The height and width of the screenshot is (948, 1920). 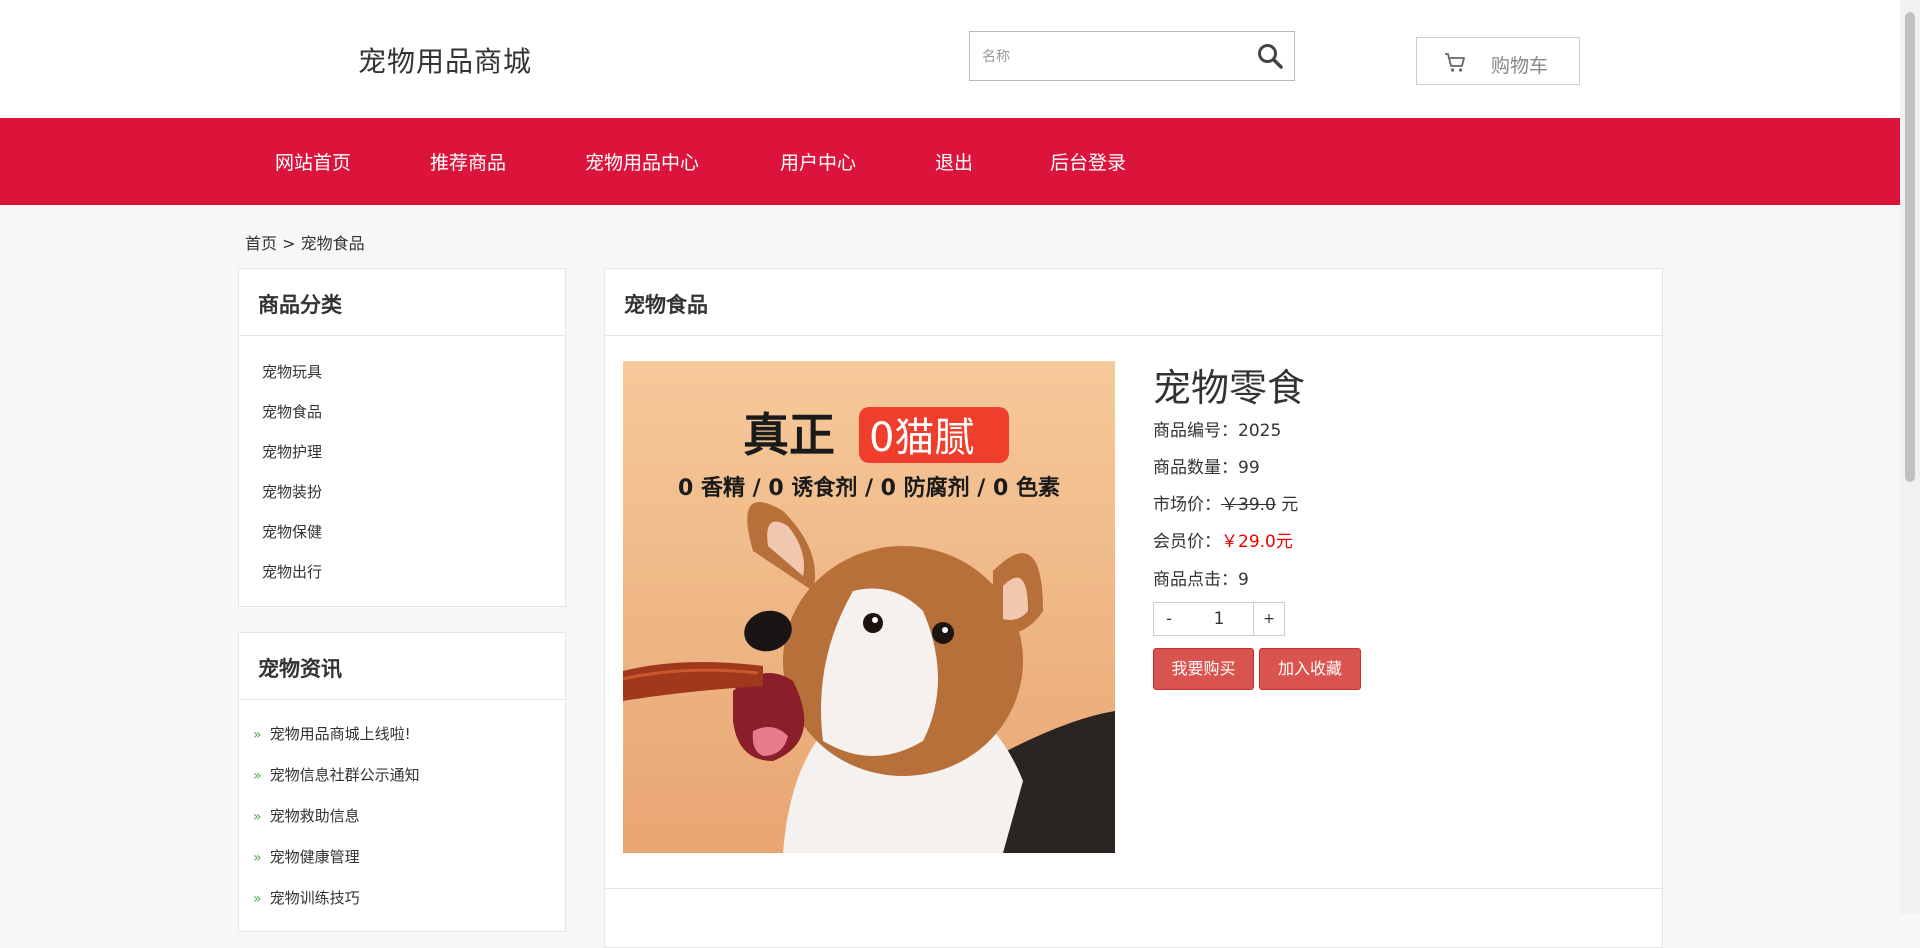 What do you see at coordinates (818, 161) in the screenshot?
I see `nav-user-center: 用户中心` at bounding box center [818, 161].